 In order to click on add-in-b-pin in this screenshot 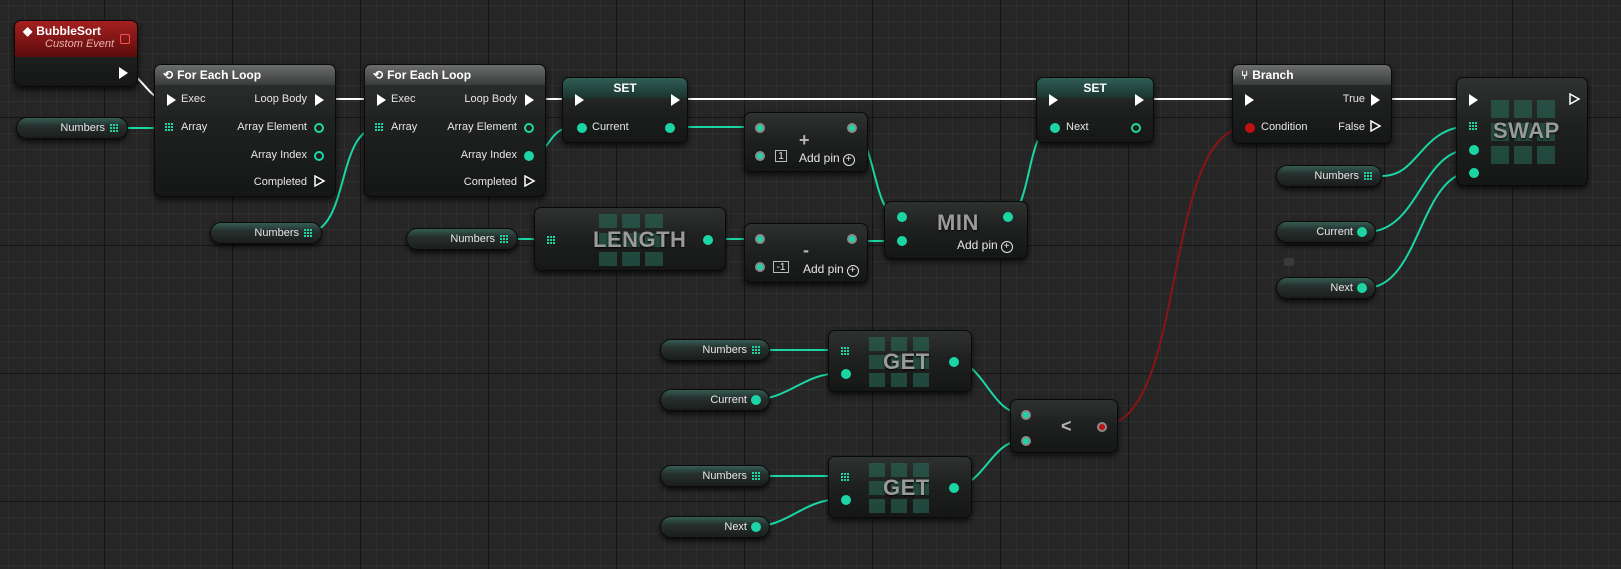, I will do `click(760, 156)`.